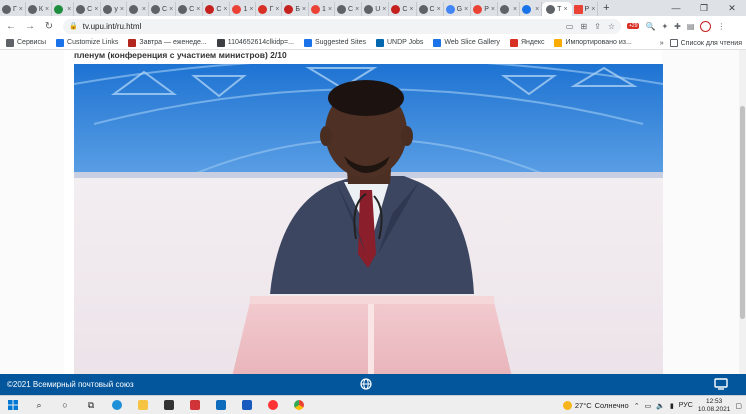 Image resolution: width=746 pixels, height=414 pixels. Describe the element at coordinates (299, 405) in the screenshot. I see `chrome-icon` at that location.